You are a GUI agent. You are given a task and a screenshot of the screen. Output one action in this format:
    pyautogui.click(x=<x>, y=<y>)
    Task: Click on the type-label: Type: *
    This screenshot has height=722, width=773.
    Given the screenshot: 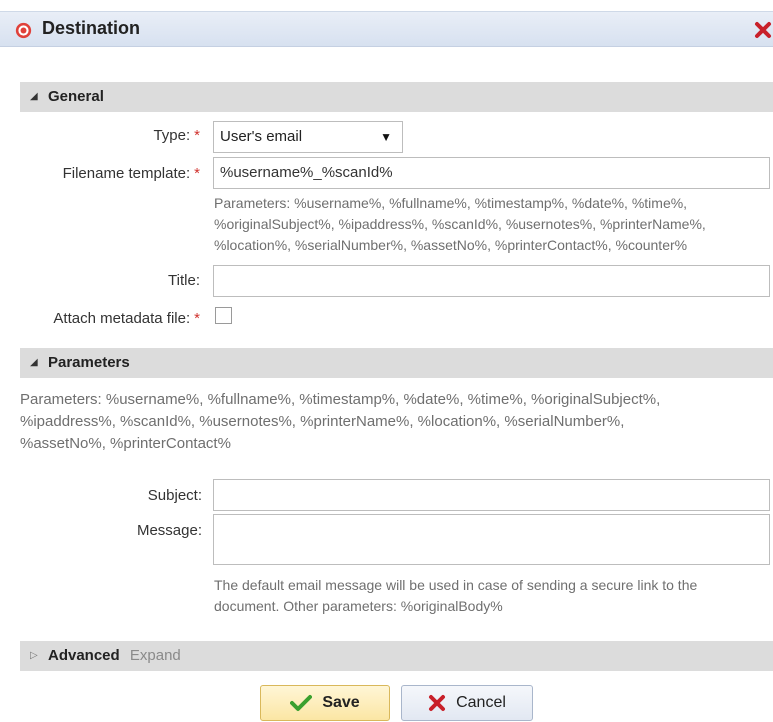 What is the action you would take?
    pyautogui.click(x=176, y=135)
    